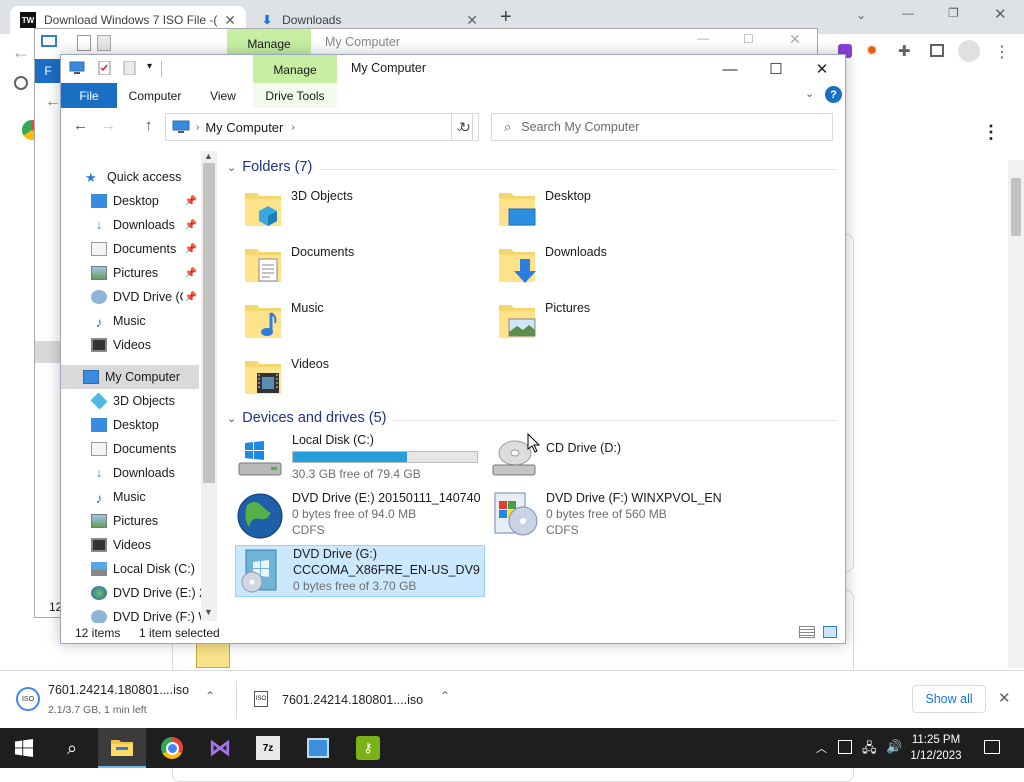 The height and width of the screenshot is (782, 1024). I want to click on volume-icon: 🔊, so click(894, 747).